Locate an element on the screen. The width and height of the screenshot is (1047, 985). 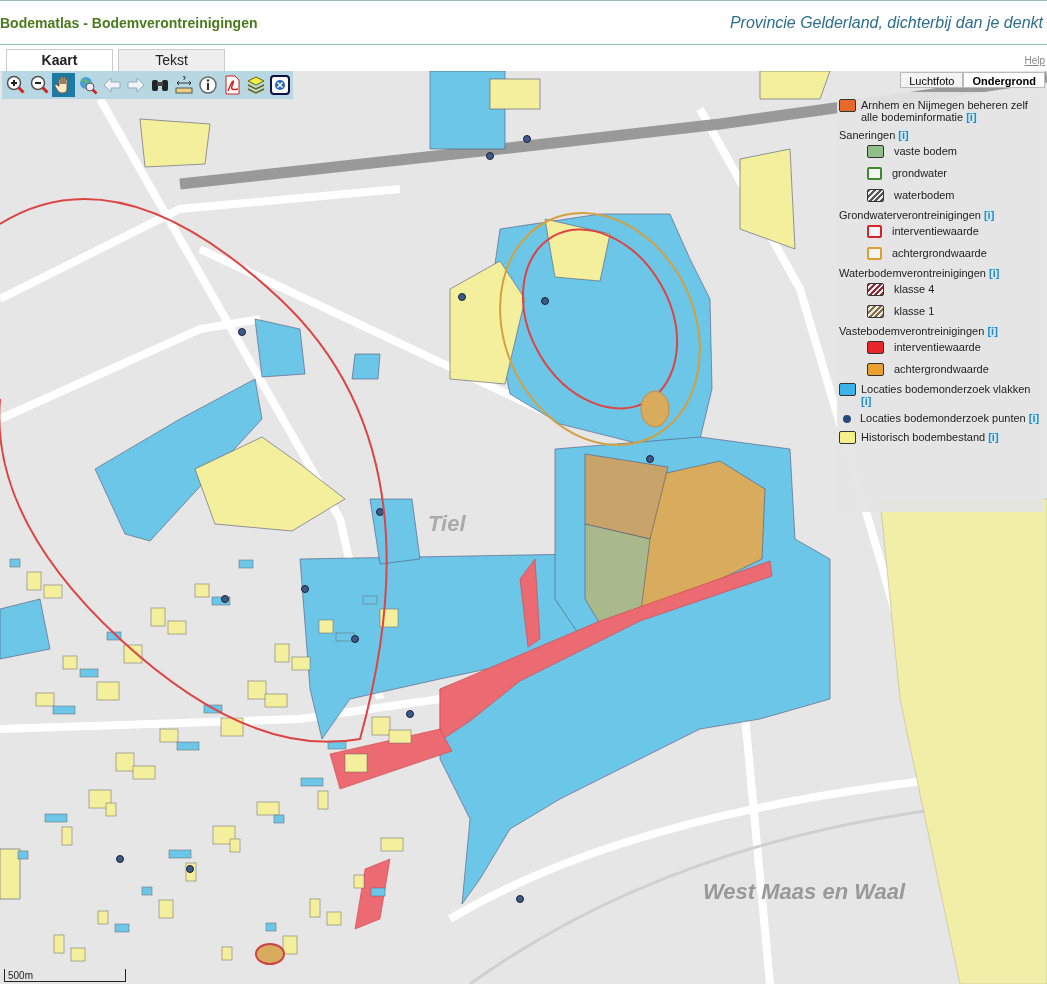
zoom-out-button is located at coordinates (39, 85).